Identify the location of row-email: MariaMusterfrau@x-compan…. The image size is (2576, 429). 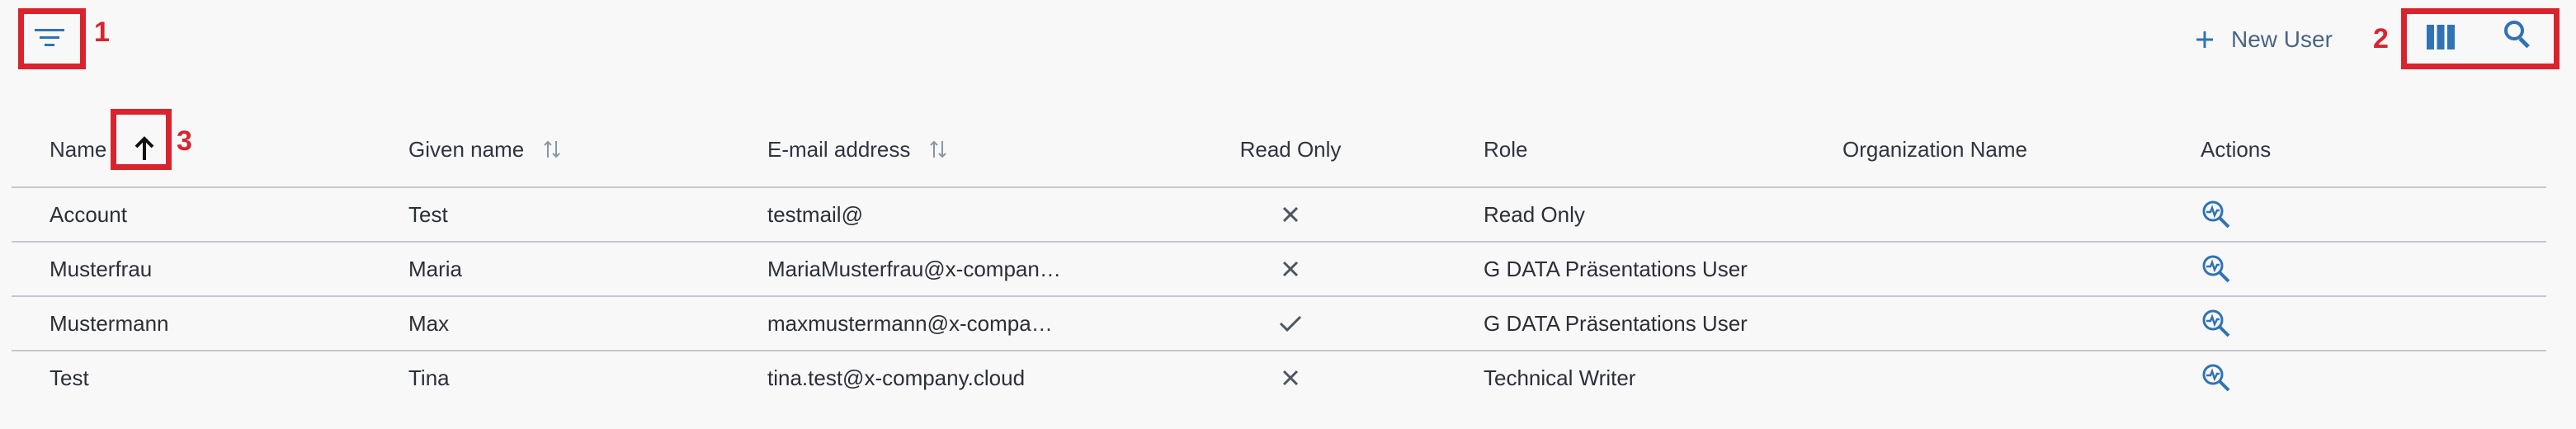
(914, 268).